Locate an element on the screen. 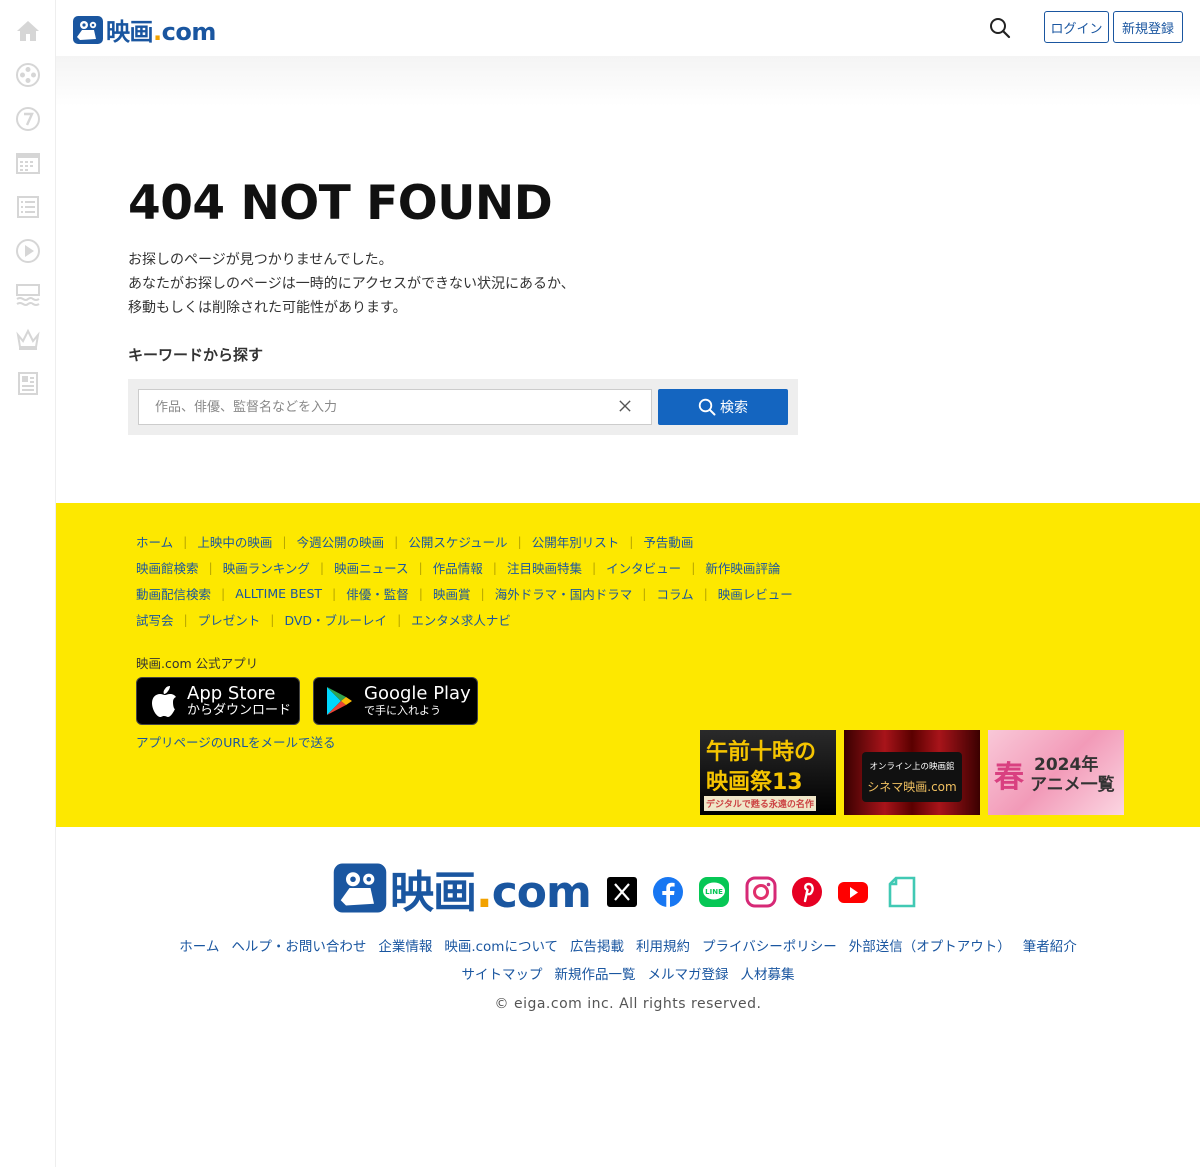 This screenshot has height=1167, width=1200. footer-link: 筆者紹介 is located at coordinates (1050, 945).